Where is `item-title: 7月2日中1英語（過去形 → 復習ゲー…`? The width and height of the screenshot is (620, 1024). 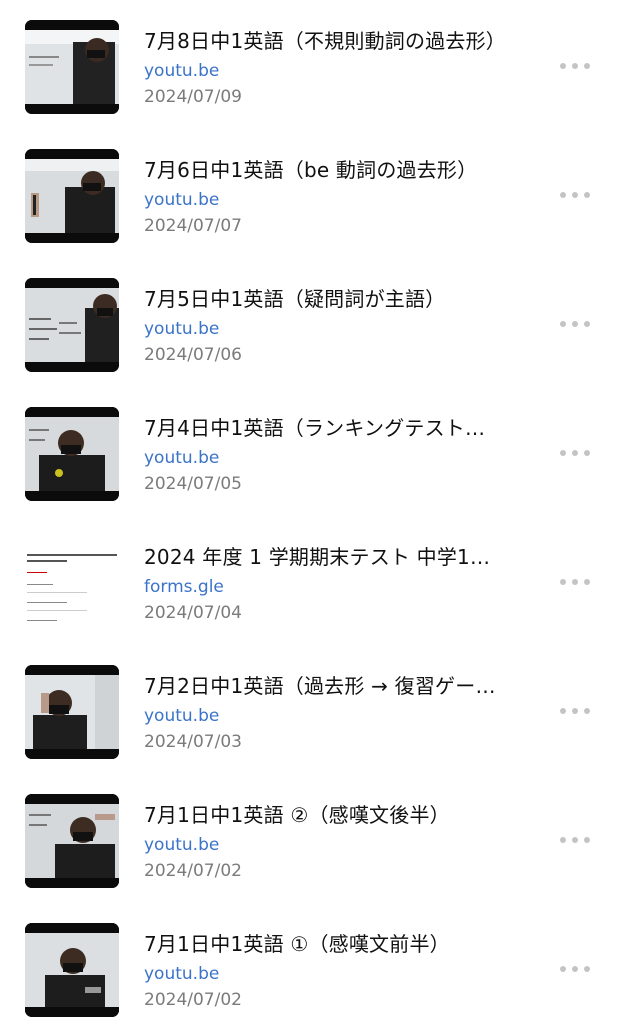
item-title: 7月2日中1英語（過去形 → 復習ゲー… is located at coordinates (344, 686).